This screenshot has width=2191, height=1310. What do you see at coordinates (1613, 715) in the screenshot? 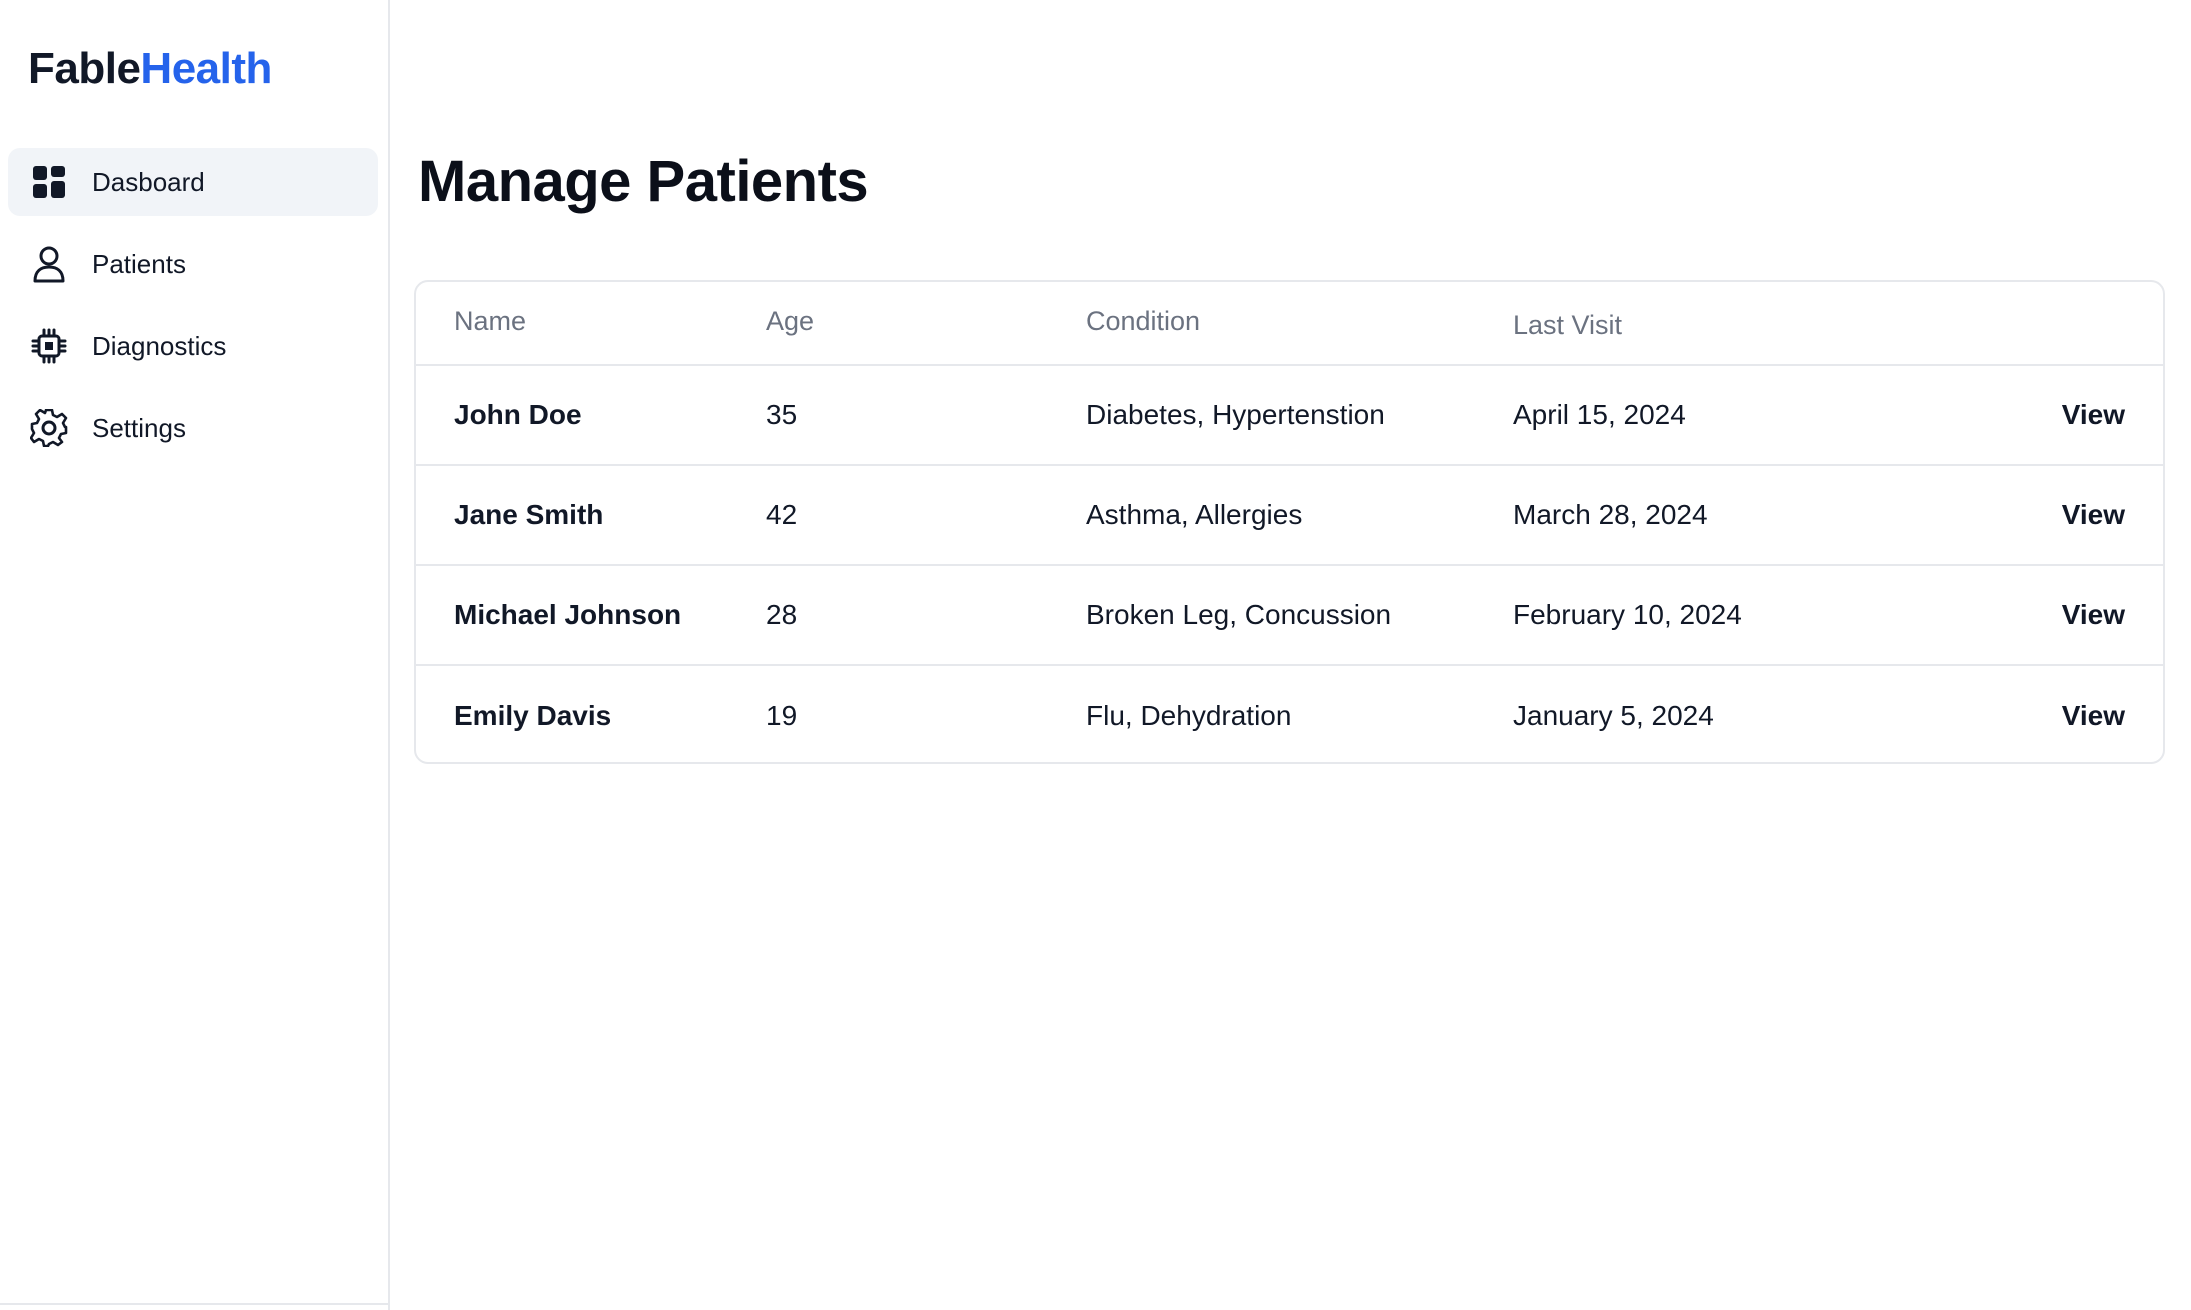
I see `patient-last-visit: January 5, 2024` at bounding box center [1613, 715].